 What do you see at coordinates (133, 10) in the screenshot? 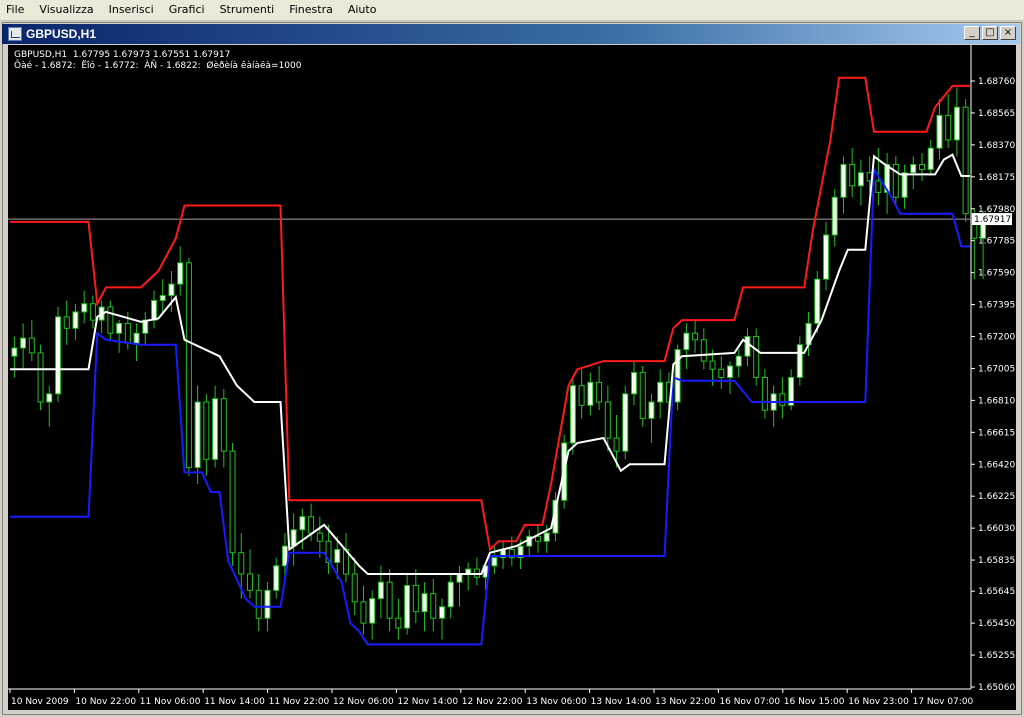
I see `menu-item-inserisci: Inserisci` at bounding box center [133, 10].